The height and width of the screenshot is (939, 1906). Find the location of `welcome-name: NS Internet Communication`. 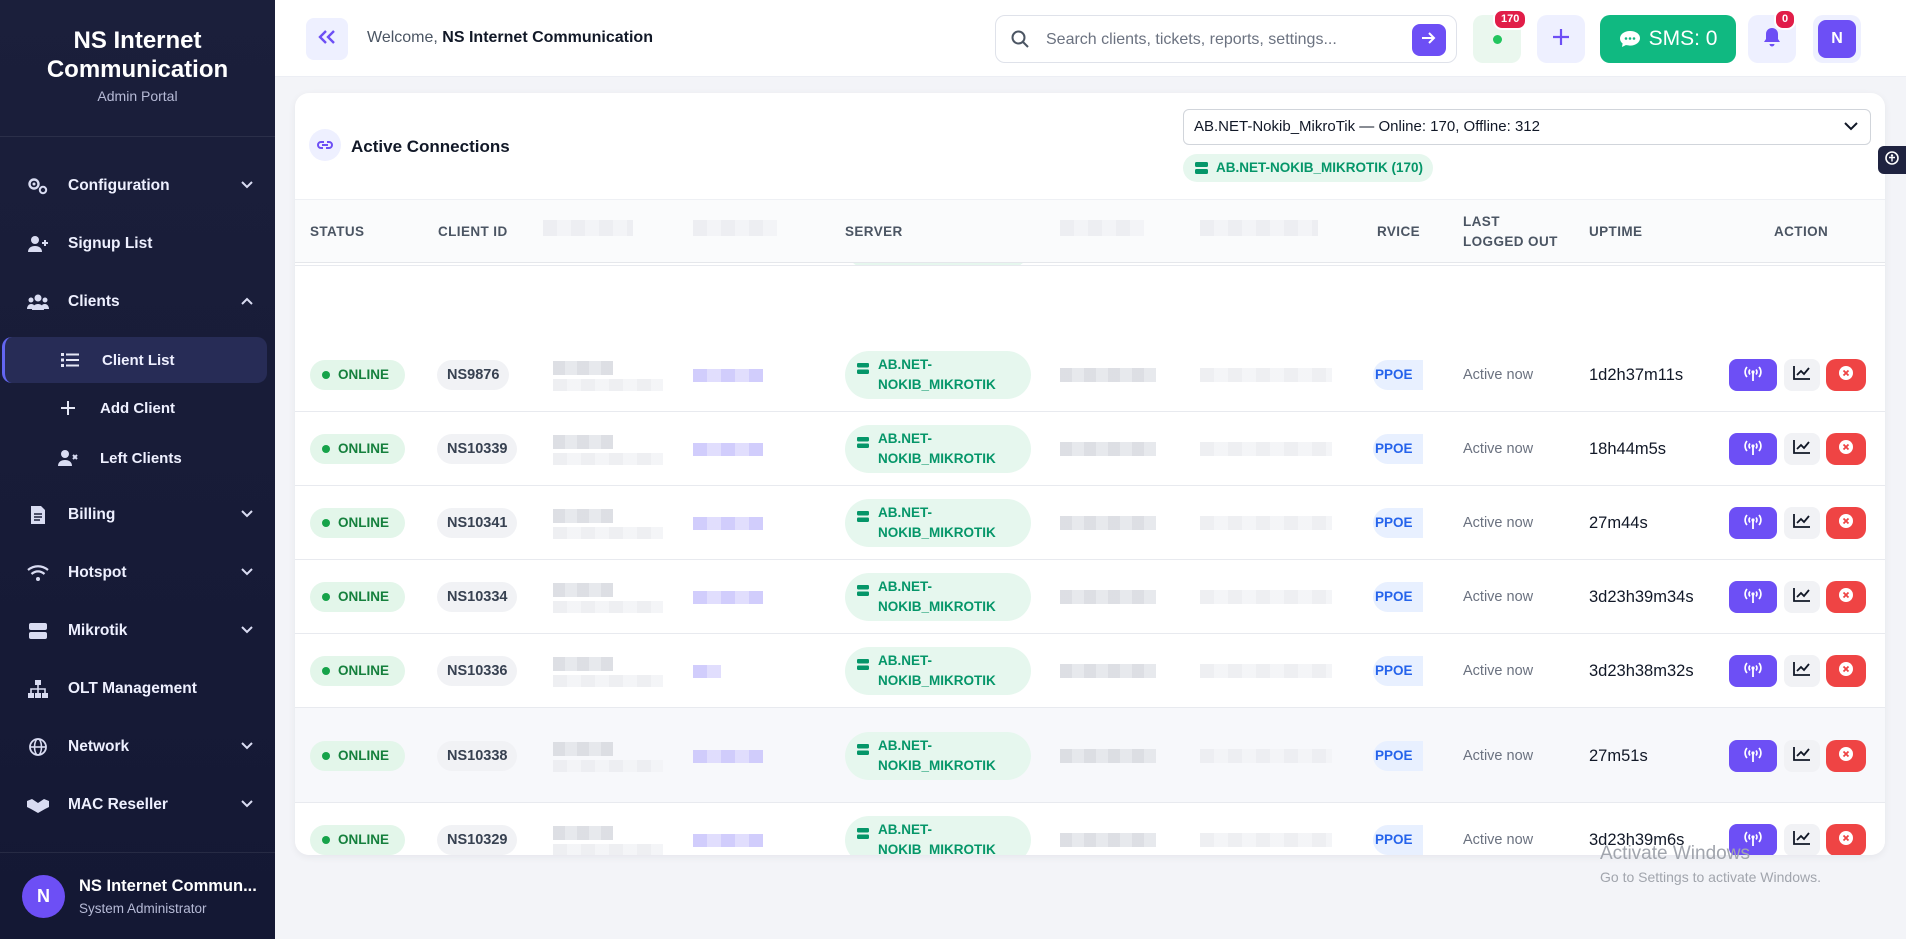

welcome-name: NS Internet Communication is located at coordinates (547, 37).